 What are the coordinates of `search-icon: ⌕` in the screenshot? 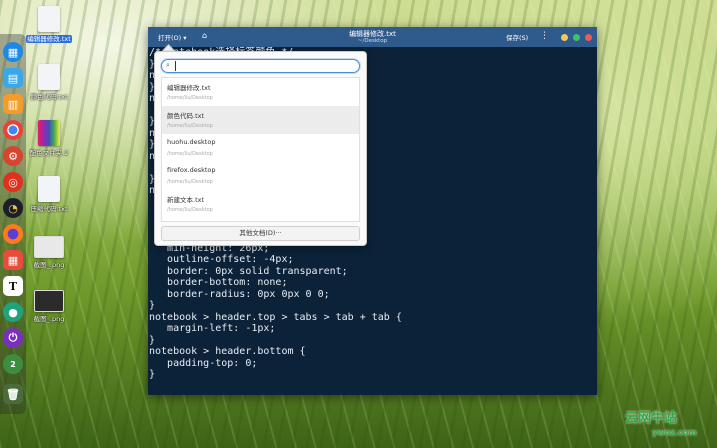 It's located at (168, 65).